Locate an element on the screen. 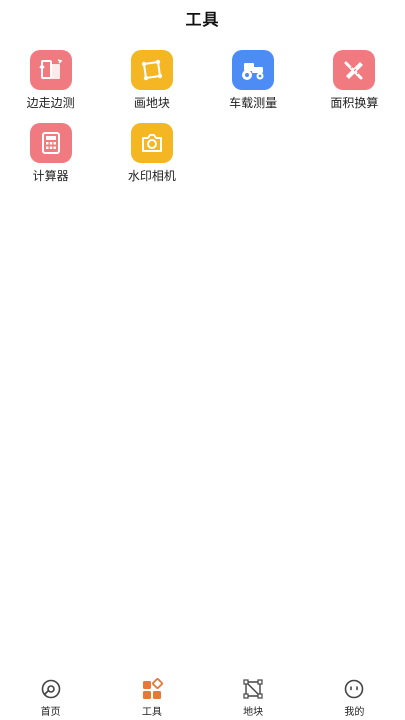  calculator-icon is located at coordinates (50, 143).